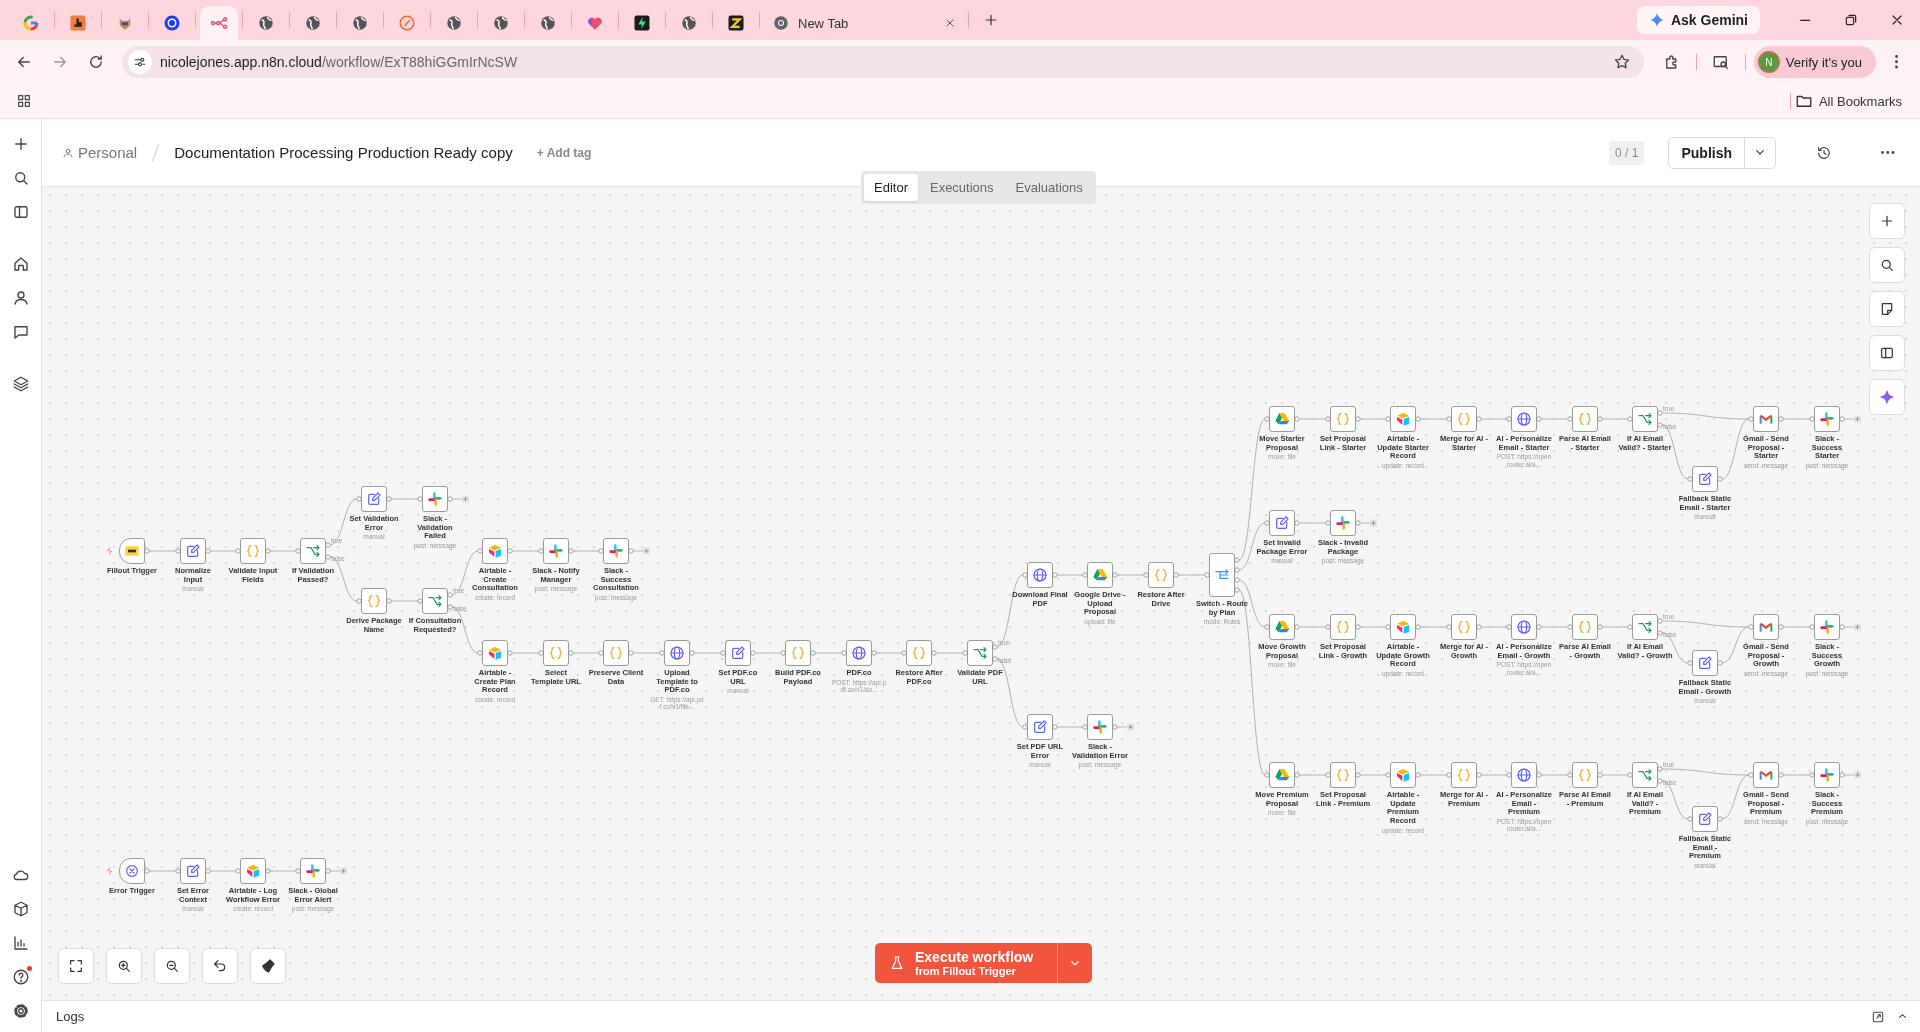 Image resolution: width=1920 pixels, height=1032 pixels. What do you see at coordinates (564, 152) in the screenshot?
I see `add-tag-link: + Add tag` at bounding box center [564, 152].